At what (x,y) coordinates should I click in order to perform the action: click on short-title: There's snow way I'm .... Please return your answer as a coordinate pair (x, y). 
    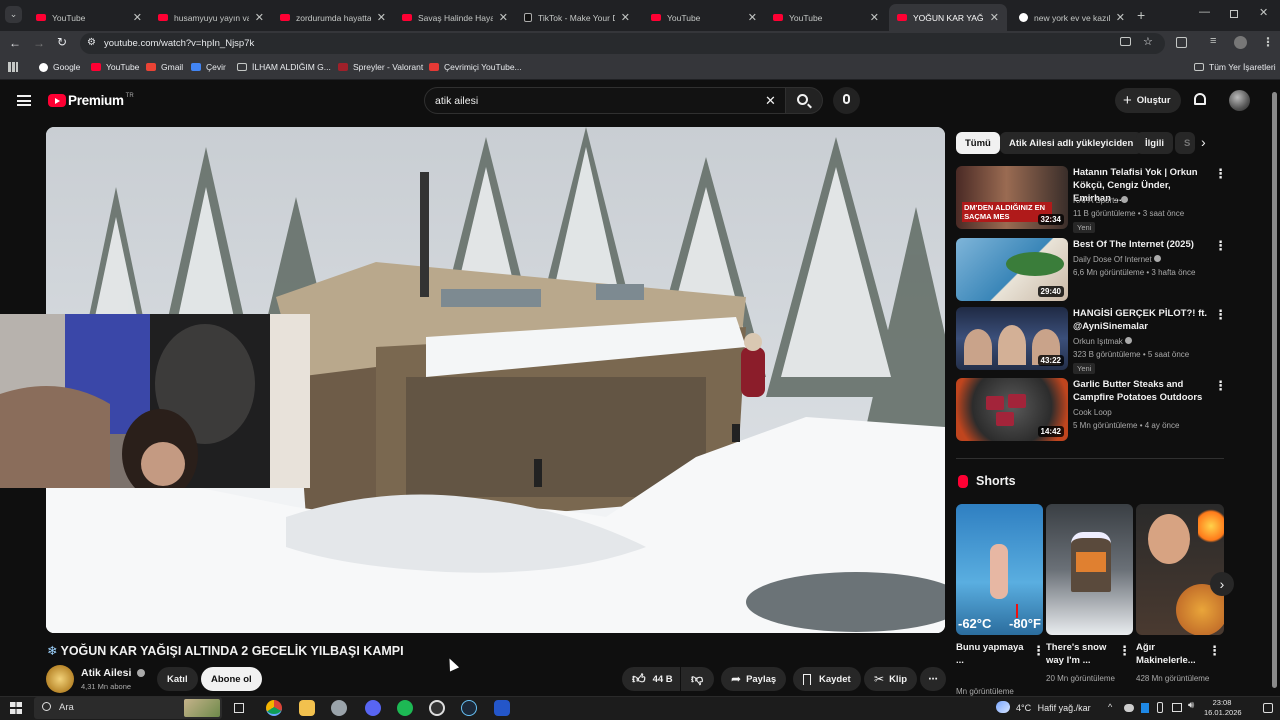
    Looking at the image, I should click on (1081, 654).